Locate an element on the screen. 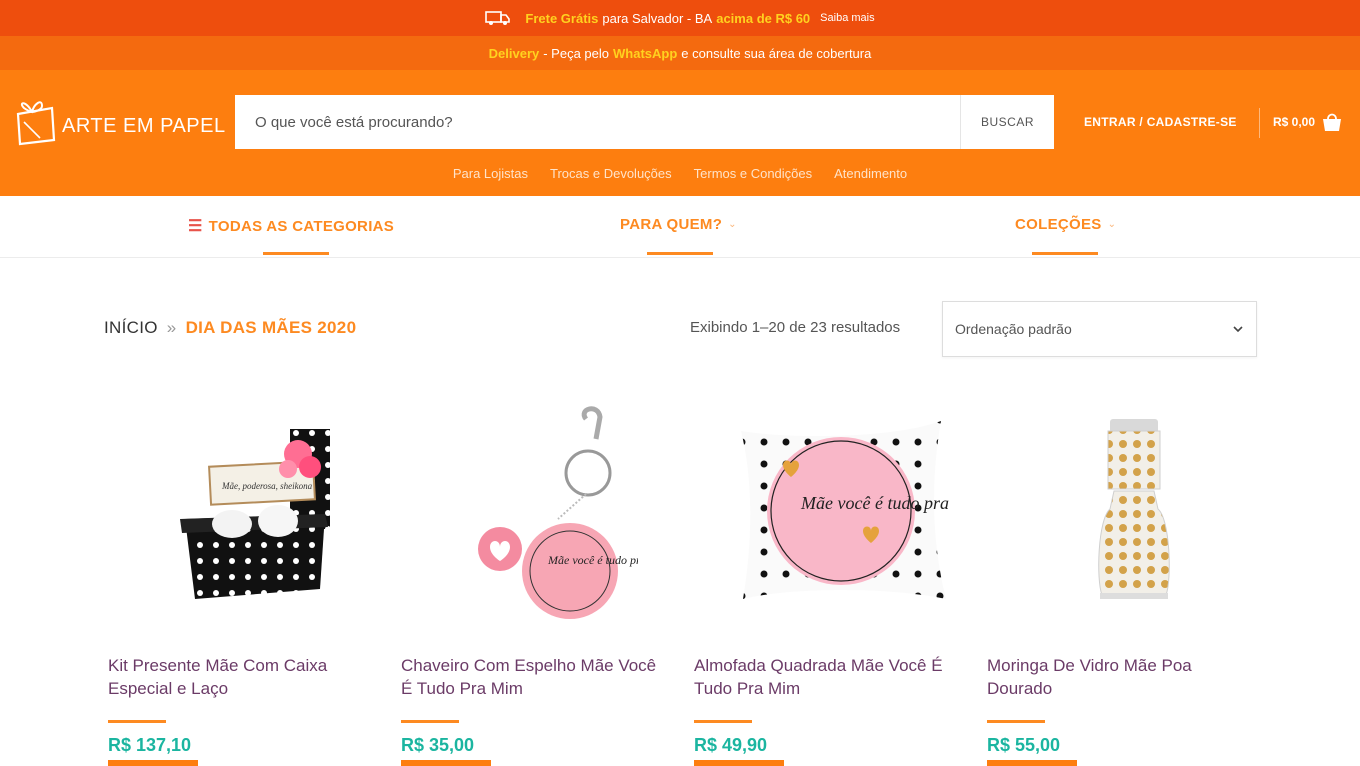 The height and width of the screenshot is (766, 1360). gift-bag-icon is located at coordinates (36, 123).